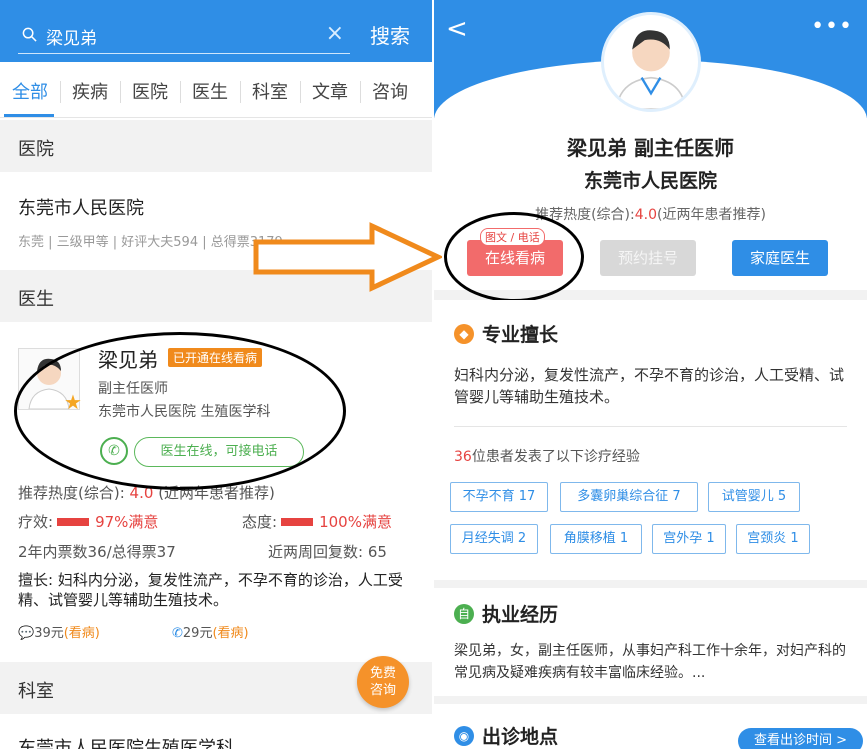  What do you see at coordinates (347, 257) in the screenshot?
I see `arrow-icon` at bounding box center [347, 257].